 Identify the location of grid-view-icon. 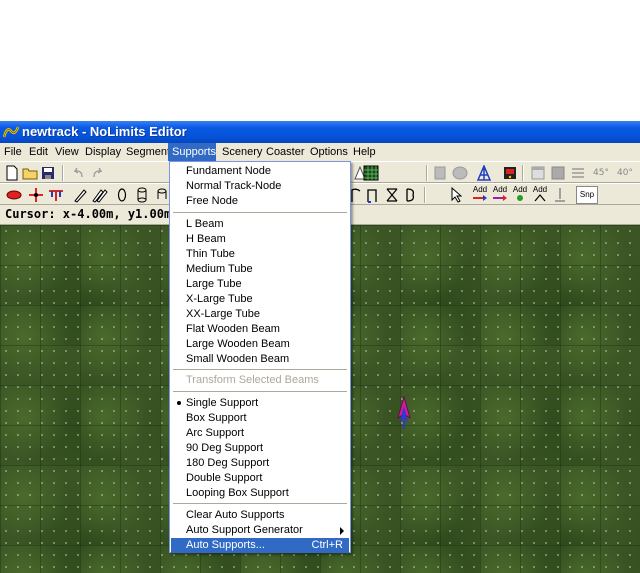
(371, 173).